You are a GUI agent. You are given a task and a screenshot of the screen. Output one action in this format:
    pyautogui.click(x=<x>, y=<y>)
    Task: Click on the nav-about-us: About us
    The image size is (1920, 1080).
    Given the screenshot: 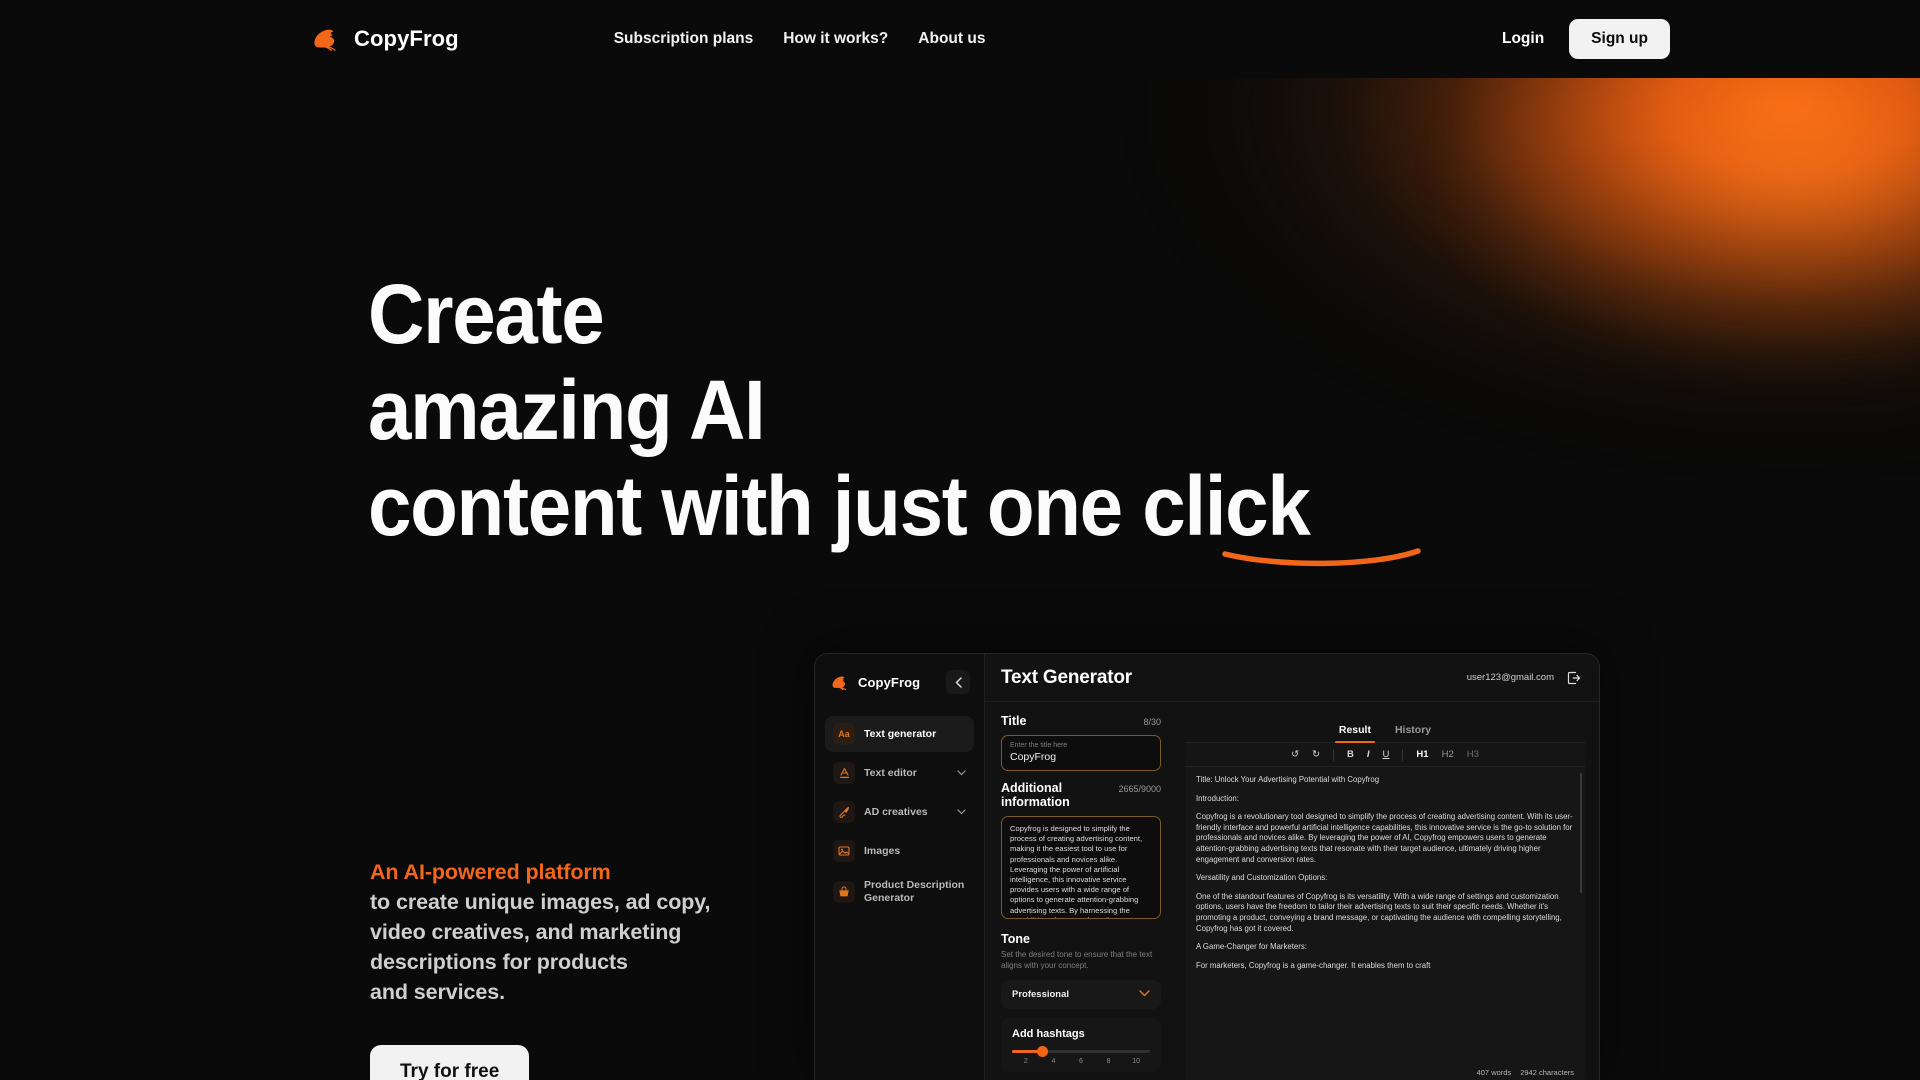 What is the action you would take?
    pyautogui.click(x=951, y=39)
    